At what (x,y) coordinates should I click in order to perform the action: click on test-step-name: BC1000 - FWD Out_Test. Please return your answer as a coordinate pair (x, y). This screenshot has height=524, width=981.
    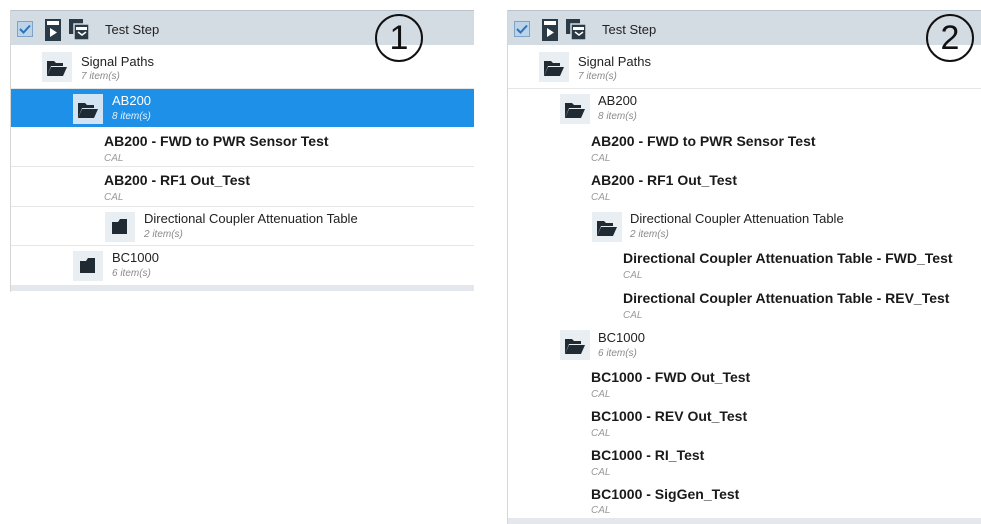
    Looking at the image, I should click on (671, 377).